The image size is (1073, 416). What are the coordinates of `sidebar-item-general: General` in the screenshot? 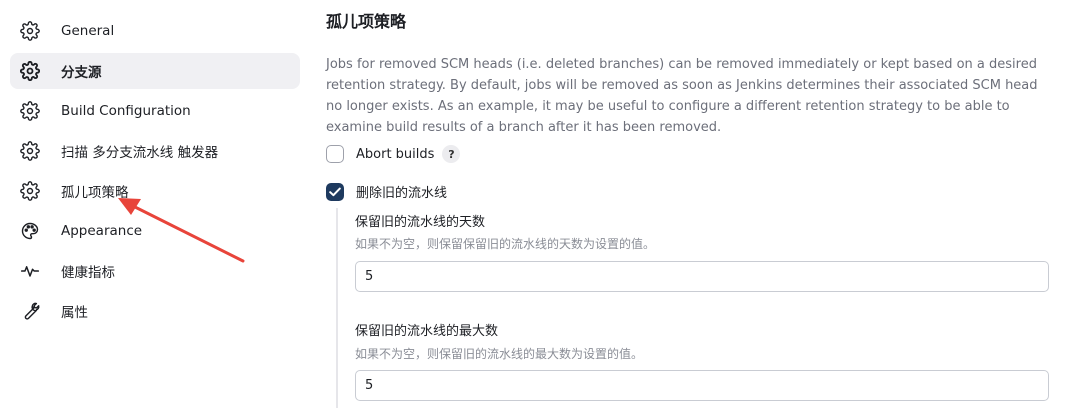 It's located at (155, 31).